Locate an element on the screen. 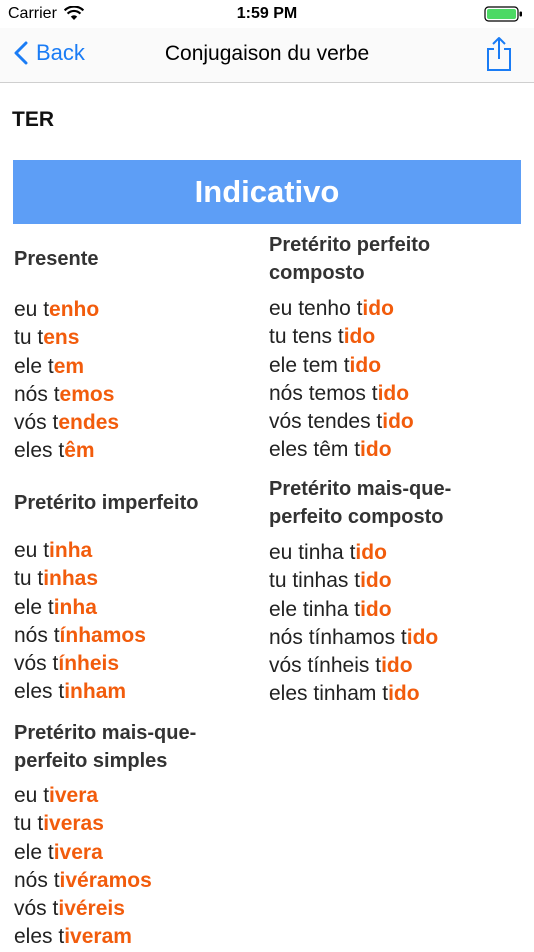 The width and height of the screenshot is (534, 952). conjugation-row: ele tem is located at coordinates (134, 367).